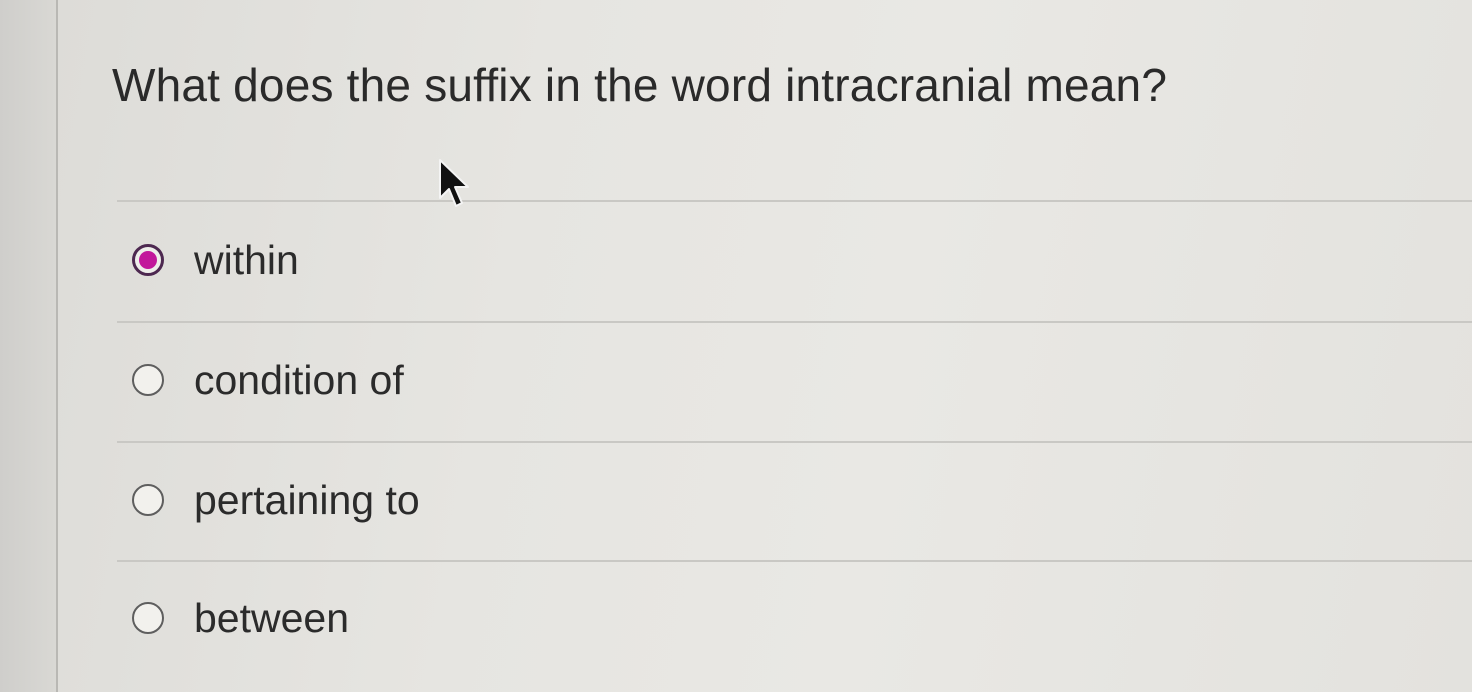 This screenshot has width=1472, height=692. Describe the element at coordinates (148, 260) in the screenshot. I see `radio-within-selected` at that location.